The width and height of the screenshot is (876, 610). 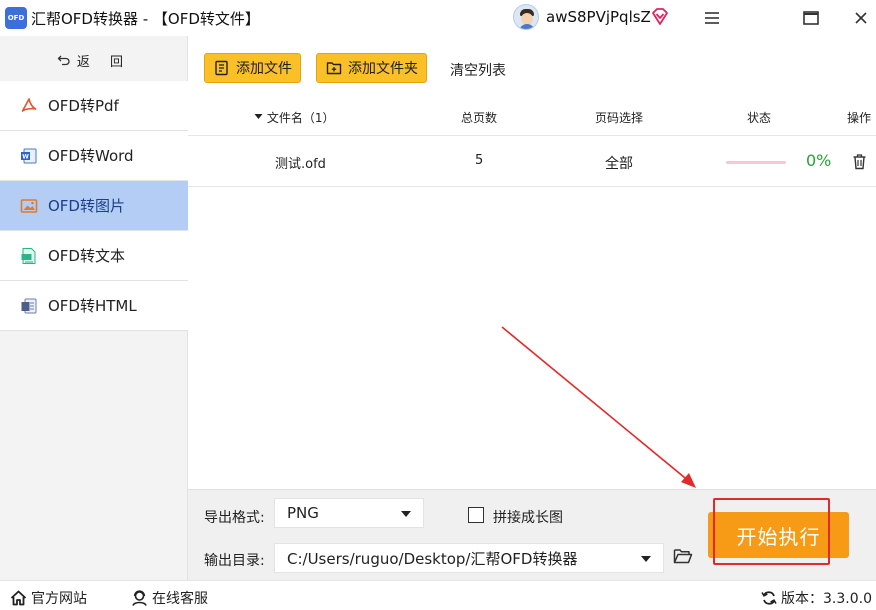 What do you see at coordinates (59, 599) in the screenshot?
I see `official-website-label: 官方网站` at bounding box center [59, 599].